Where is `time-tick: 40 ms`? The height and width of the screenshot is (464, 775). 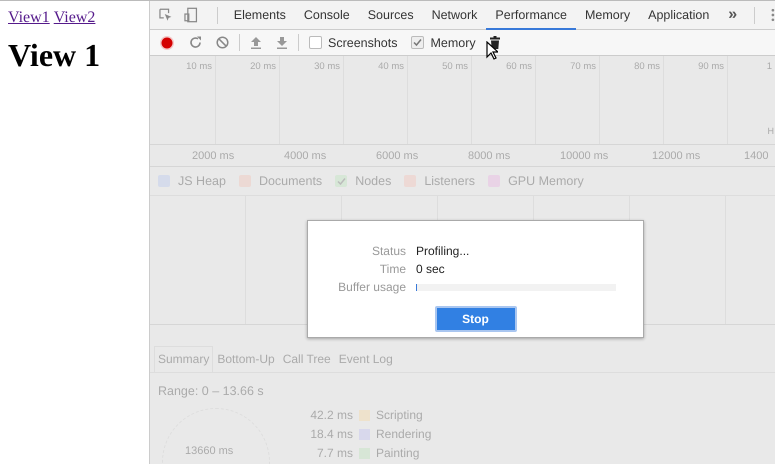
time-tick: 40 ms is located at coordinates (391, 66).